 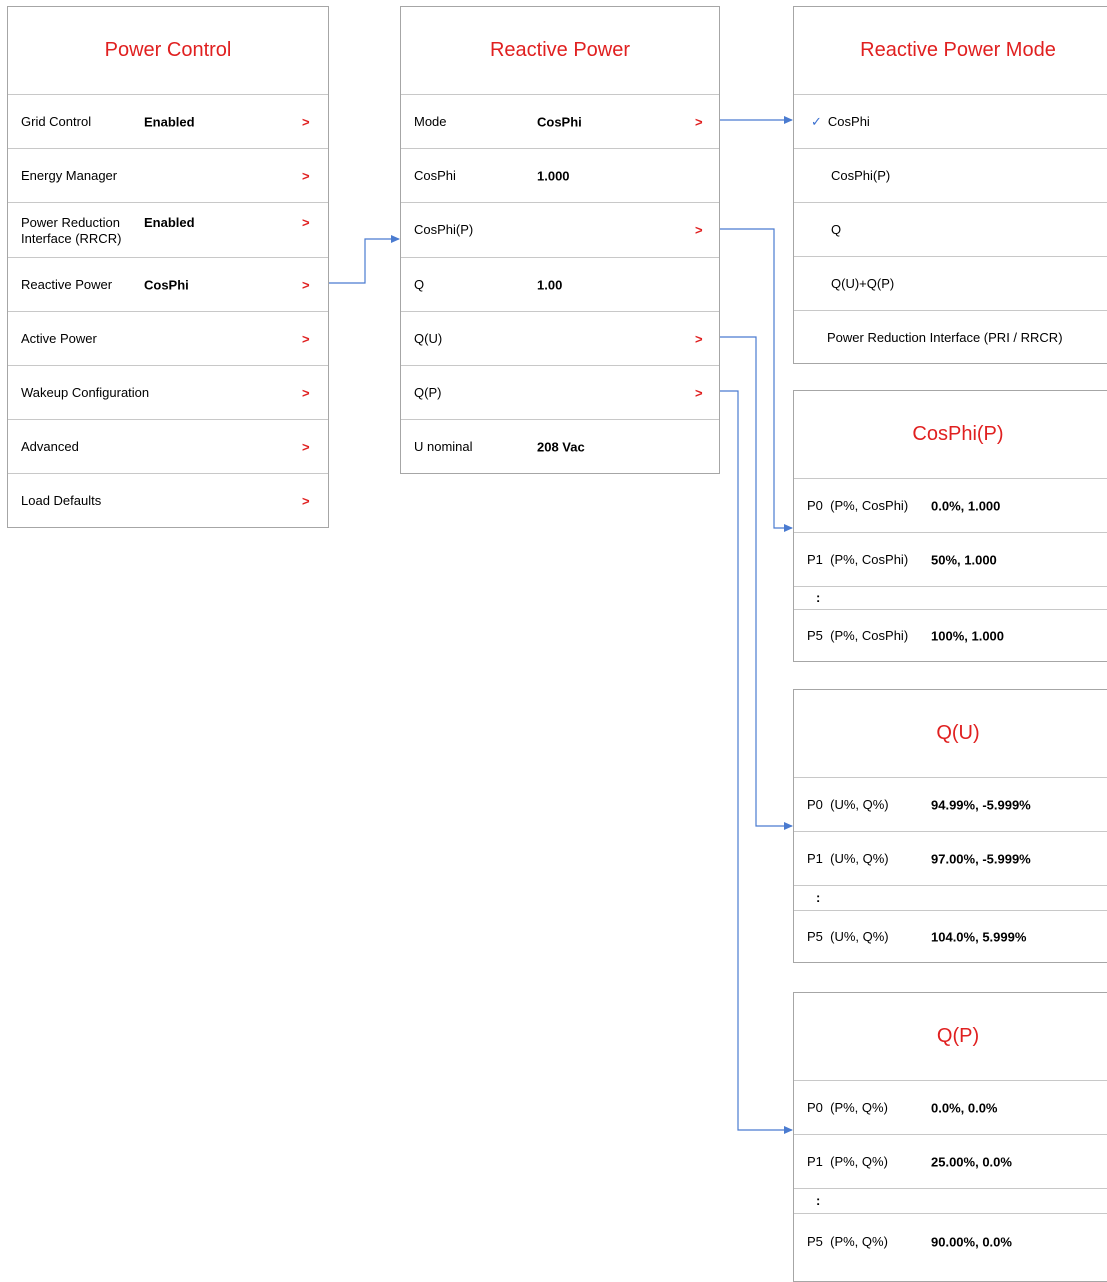 I want to click on menu-item-q-p: Q(P) >, so click(x=560, y=393).